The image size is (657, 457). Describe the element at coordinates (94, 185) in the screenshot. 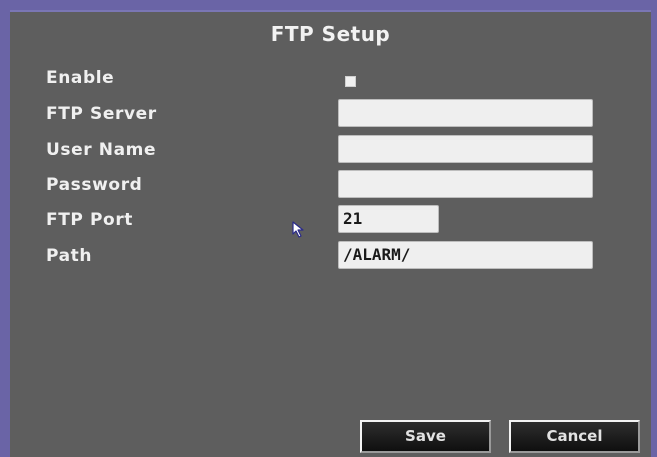

I see `password-label: Password` at that location.